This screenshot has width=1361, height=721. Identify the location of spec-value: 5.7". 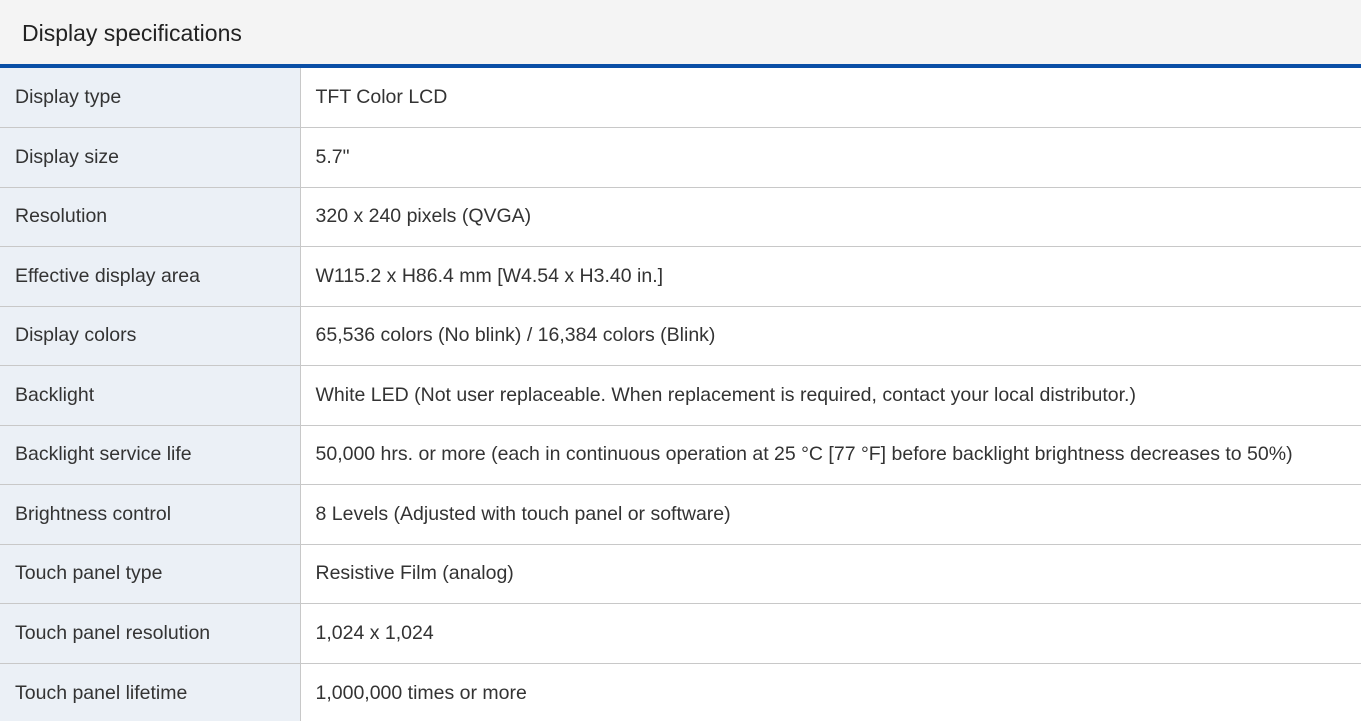
(830, 157).